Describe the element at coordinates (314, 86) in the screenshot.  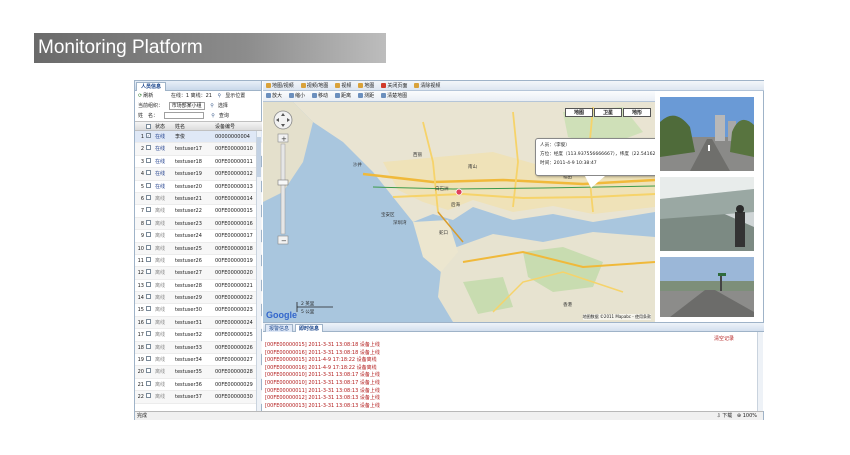
I see `view-toolbar-item: 视频/地图` at that location.